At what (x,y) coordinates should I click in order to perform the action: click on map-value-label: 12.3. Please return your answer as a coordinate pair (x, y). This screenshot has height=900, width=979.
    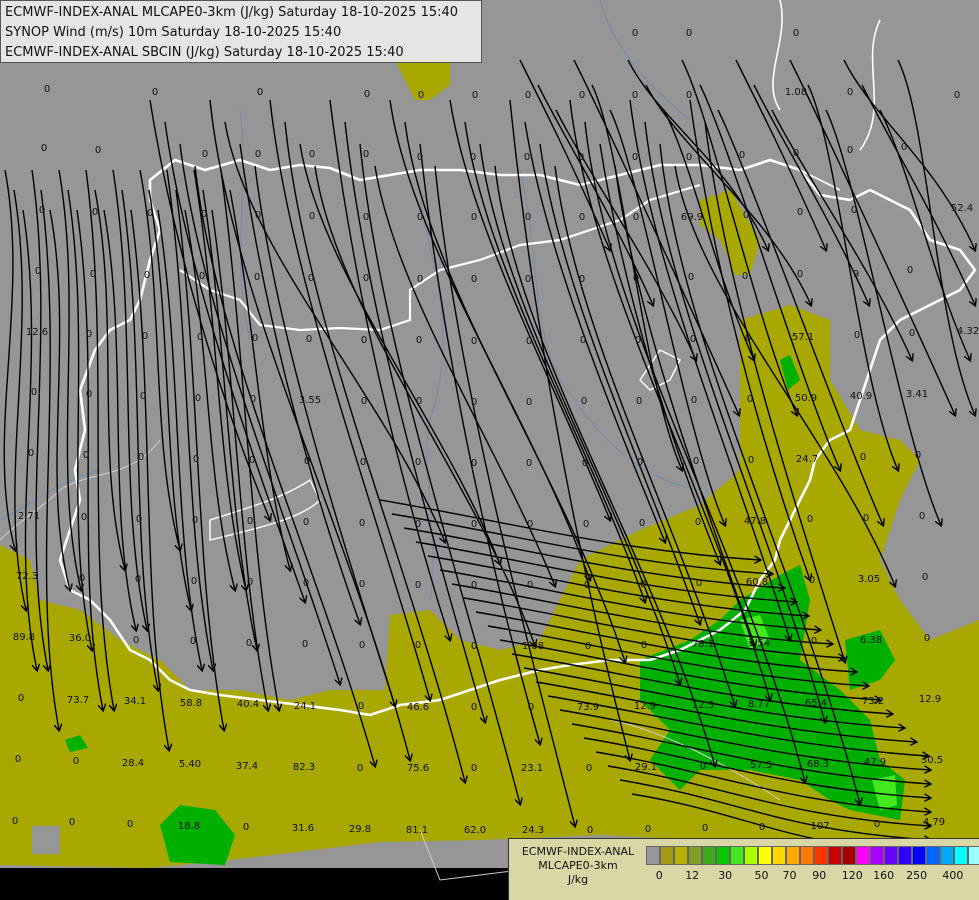
    Looking at the image, I should click on (703, 705).